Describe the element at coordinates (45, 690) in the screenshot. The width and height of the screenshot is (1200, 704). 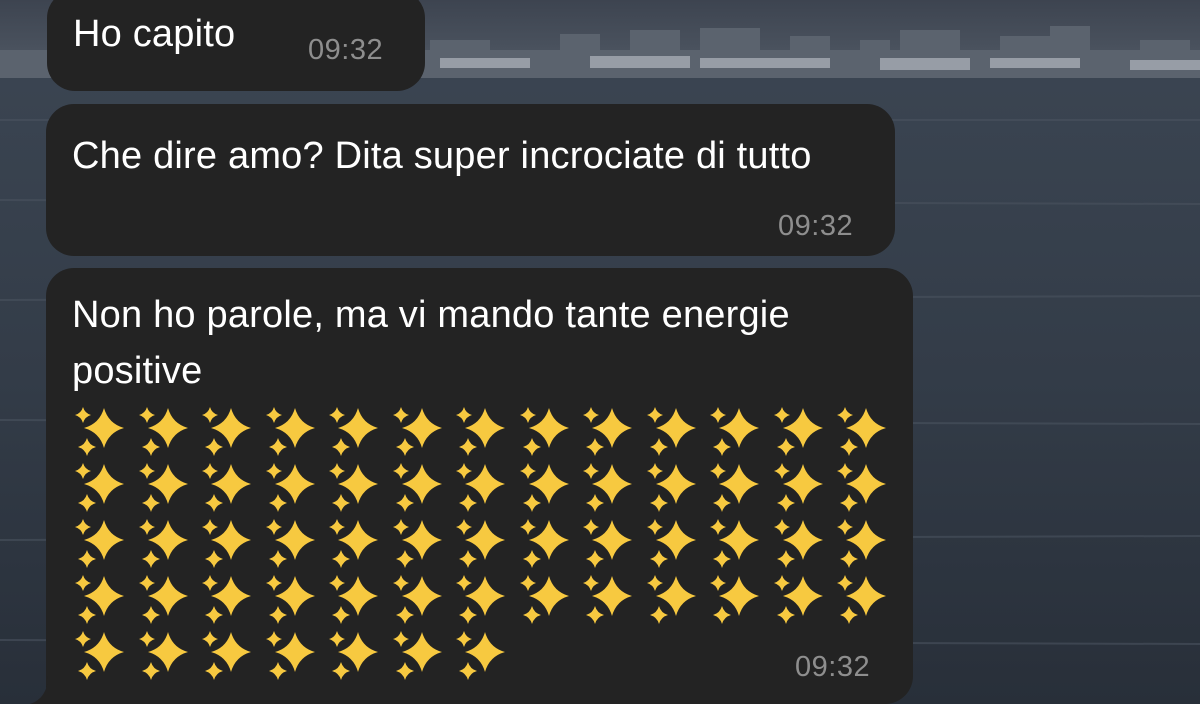
I see `bubble-tail` at that location.